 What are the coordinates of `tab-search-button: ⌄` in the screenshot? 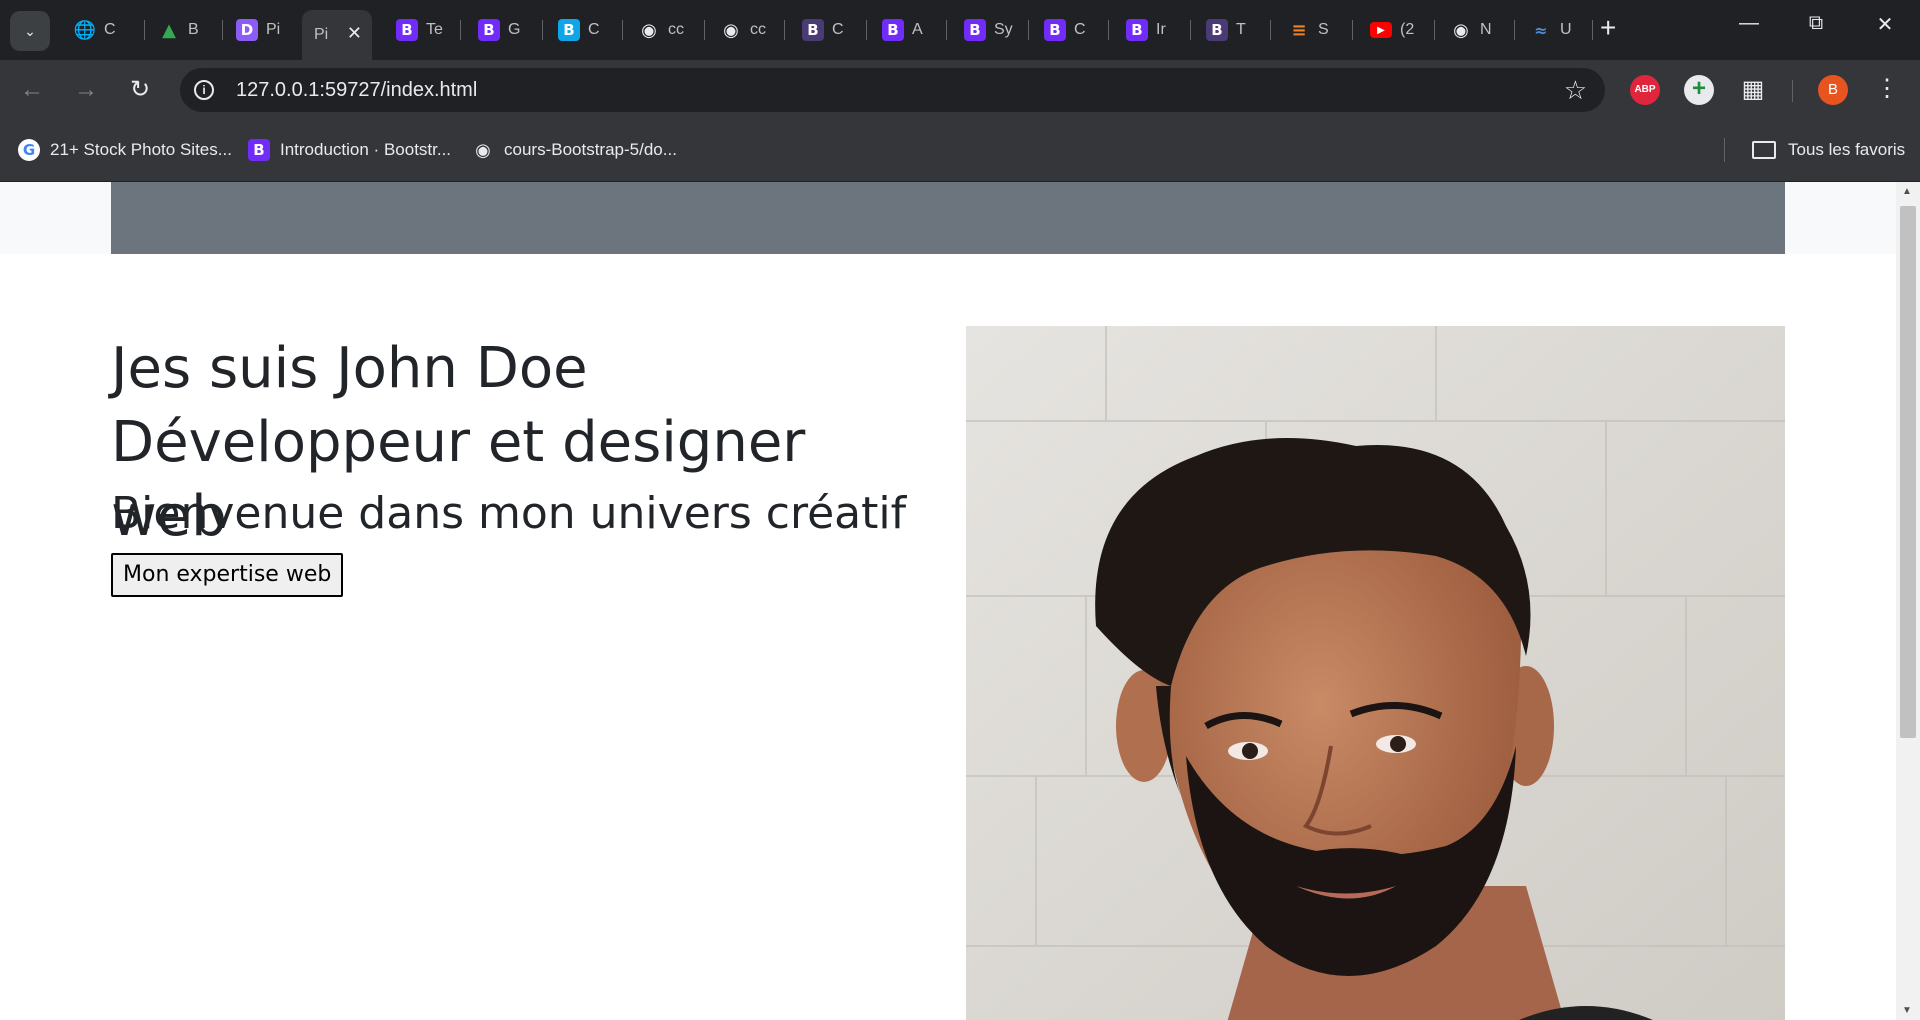 It's located at (30, 31).